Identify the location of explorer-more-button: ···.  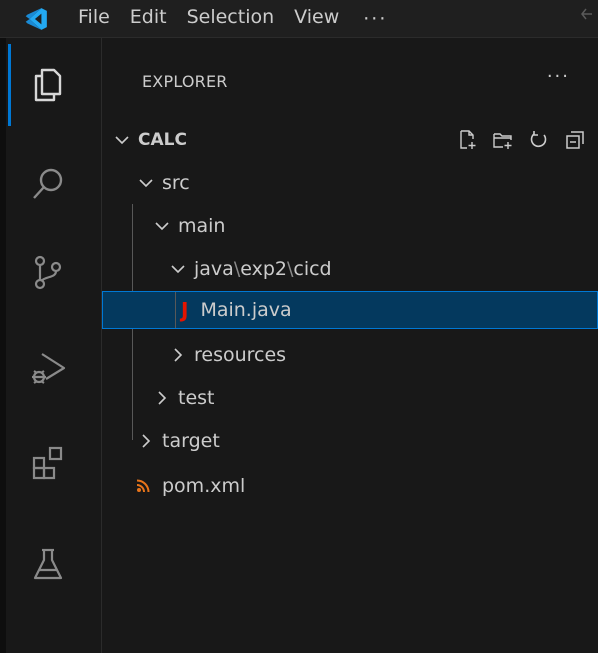
(558, 76).